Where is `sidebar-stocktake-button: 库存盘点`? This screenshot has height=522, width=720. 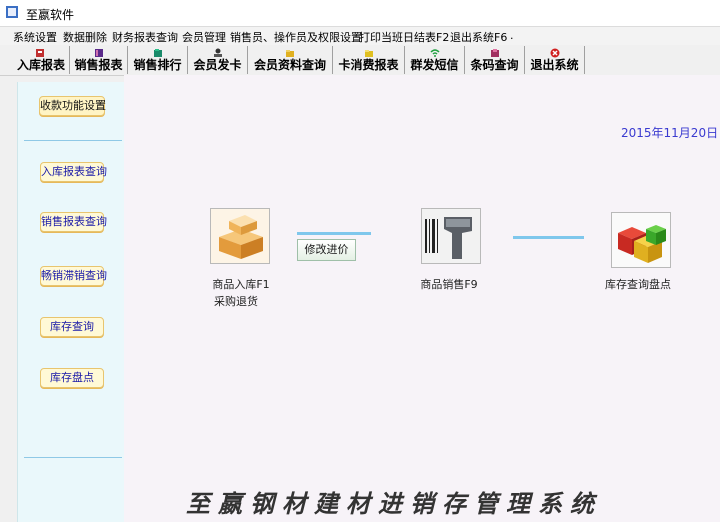 sidebar-stocktake-button: 库存盘点 is located at coordinates (72, 378).